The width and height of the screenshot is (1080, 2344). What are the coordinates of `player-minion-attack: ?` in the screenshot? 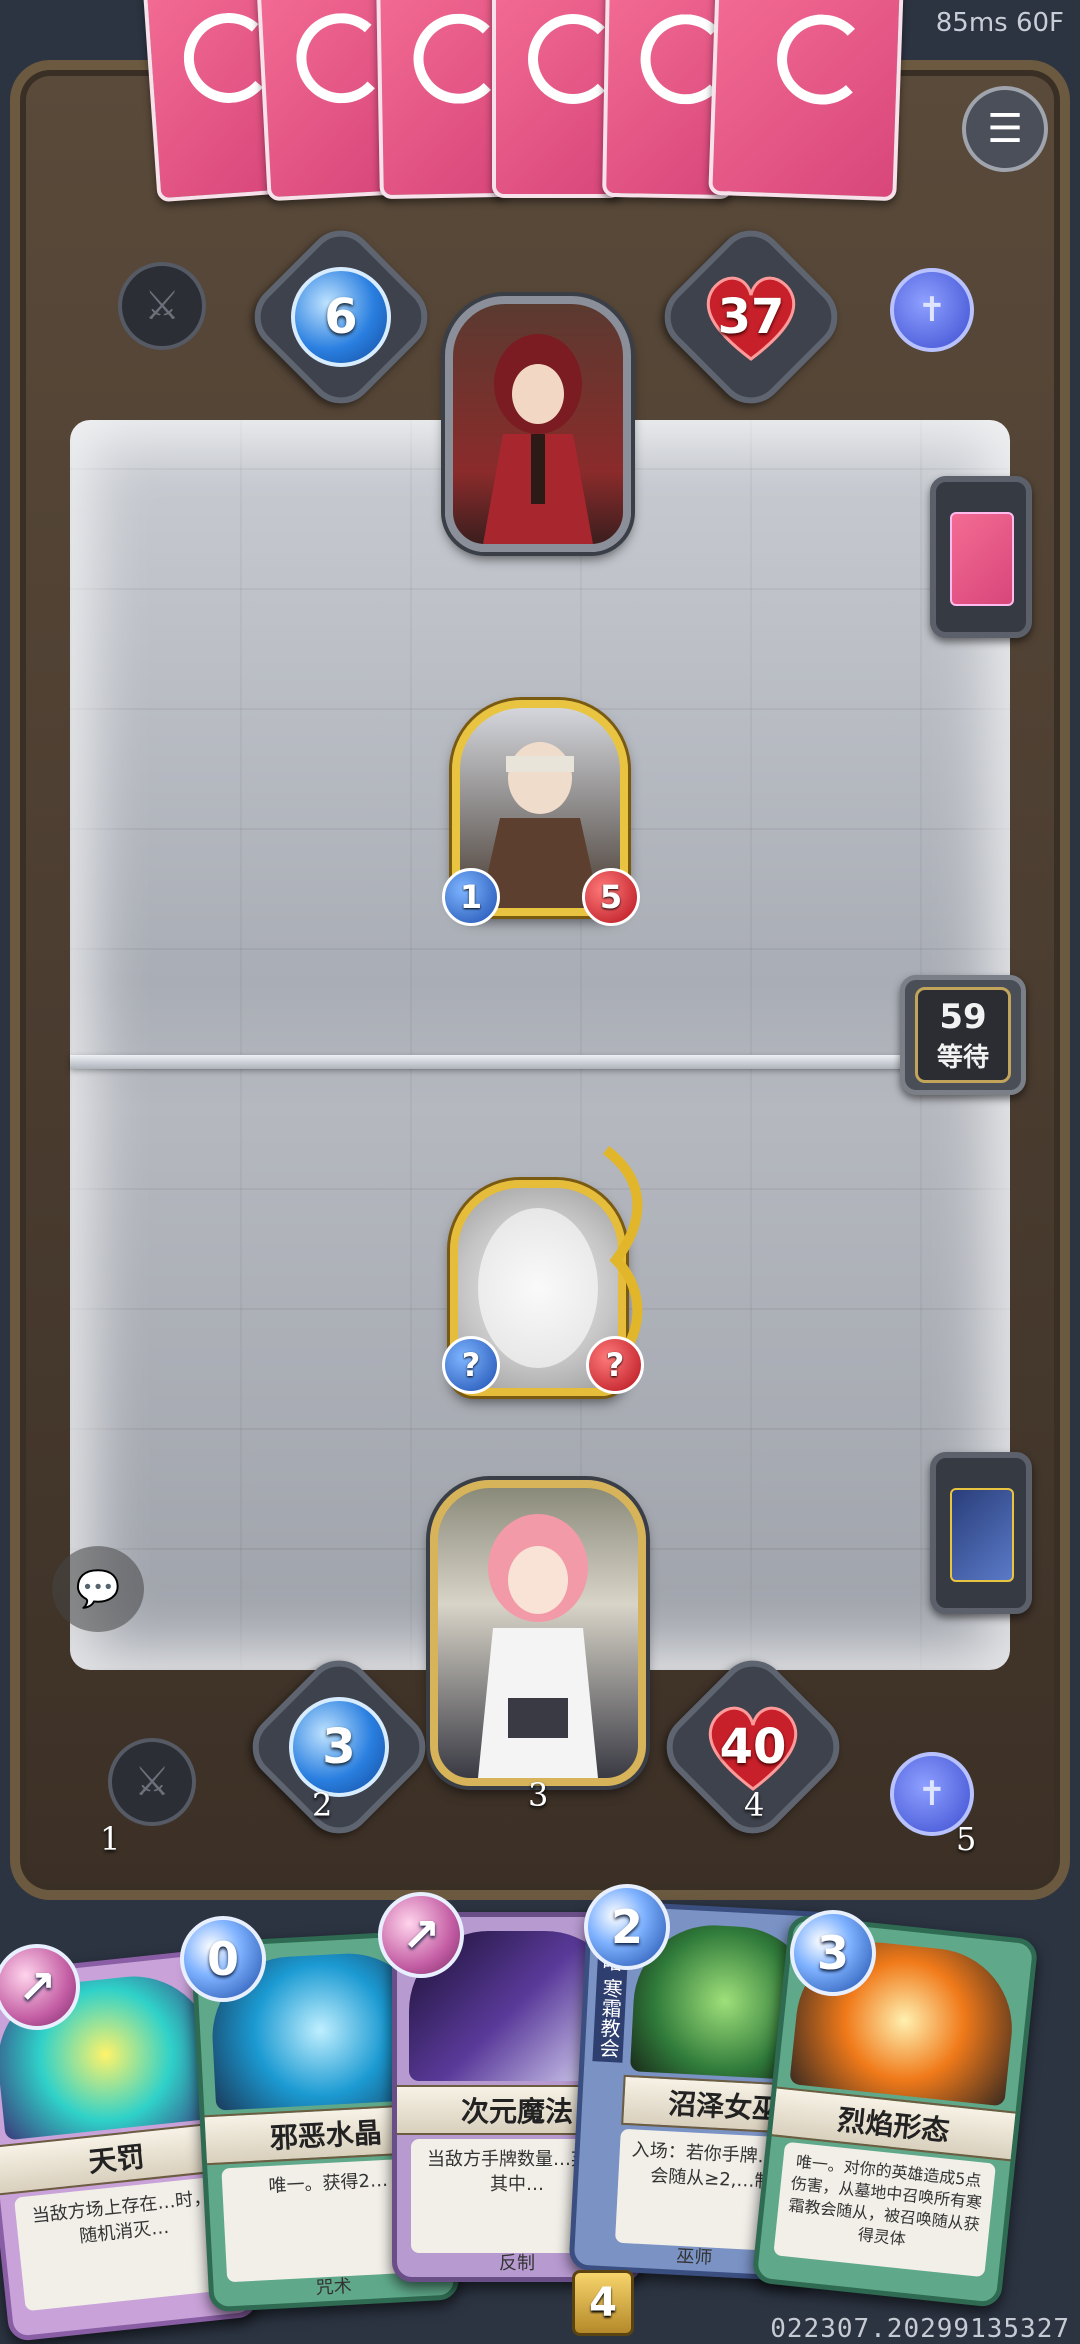 It's located at (471, 1365).